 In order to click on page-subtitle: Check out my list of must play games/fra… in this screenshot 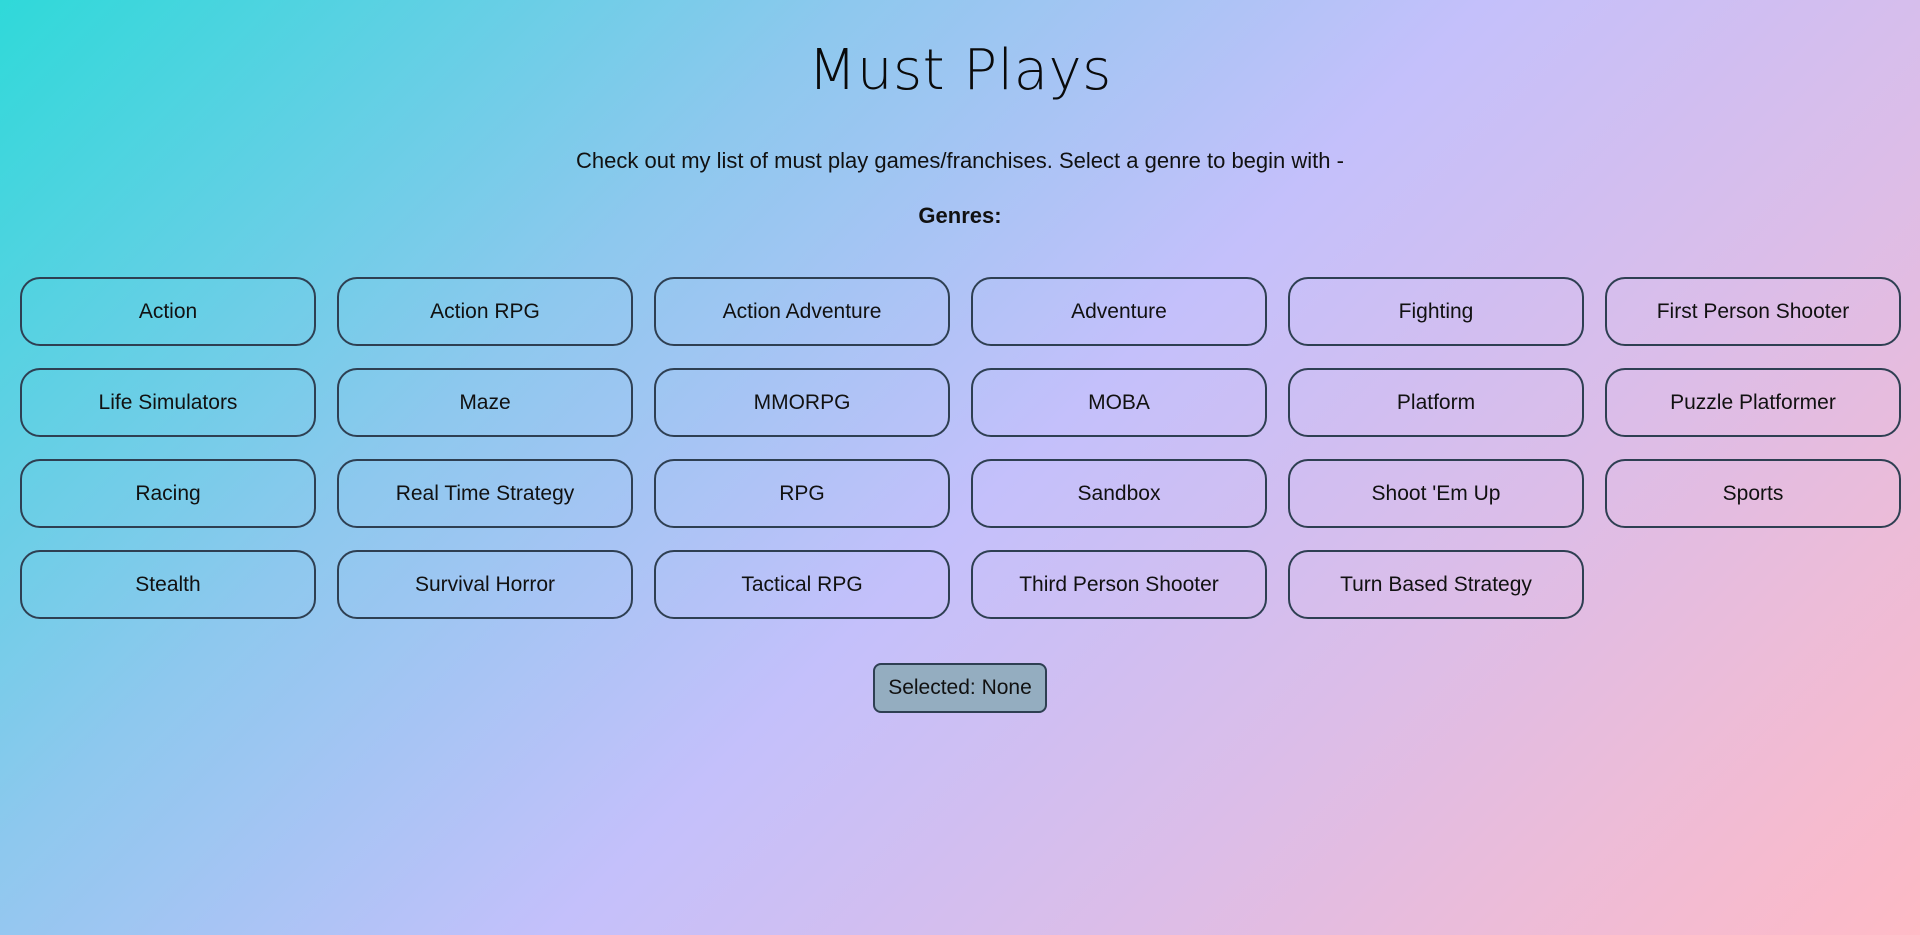, I will do `click(960, 160)`.